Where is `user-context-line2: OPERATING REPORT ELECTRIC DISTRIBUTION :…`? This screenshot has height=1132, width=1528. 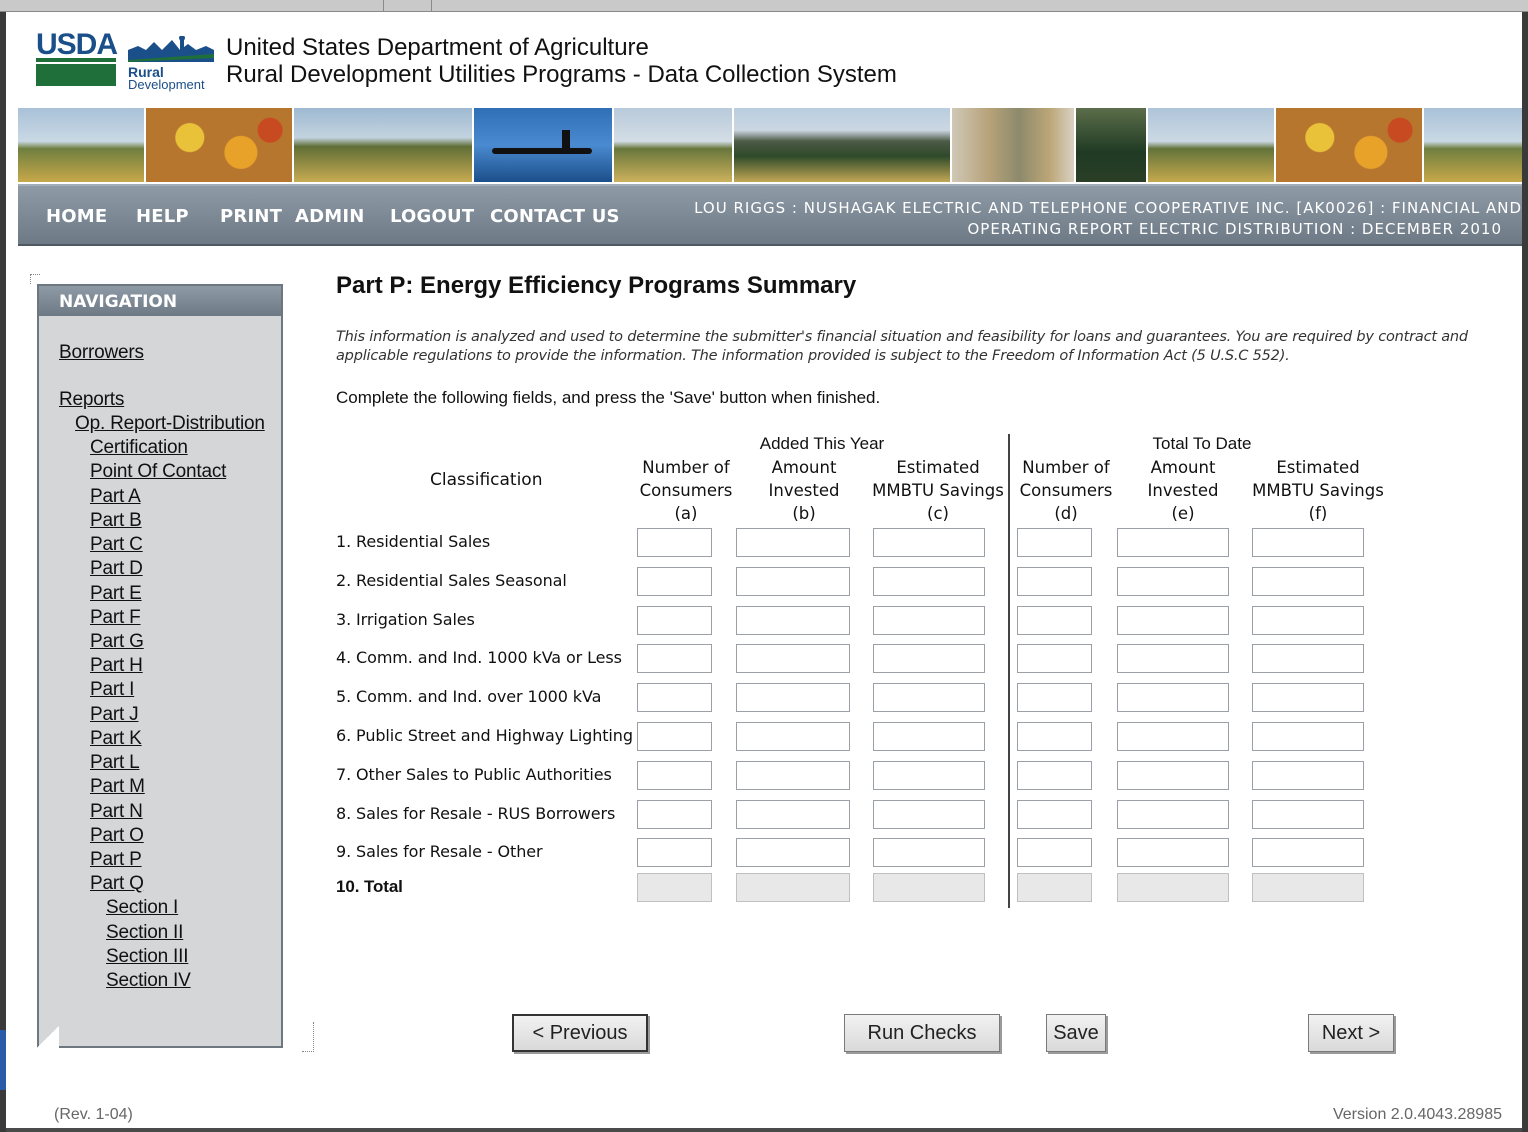
user-context-line2: OPERATING REPORT ELECTRIC DISTRIBUTION :… is located at coordinates (1234, 229).